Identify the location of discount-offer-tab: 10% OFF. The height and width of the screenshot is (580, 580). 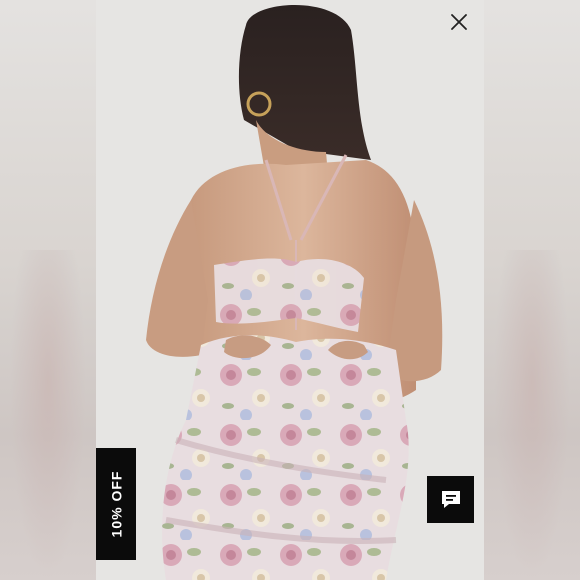
(116, 504).